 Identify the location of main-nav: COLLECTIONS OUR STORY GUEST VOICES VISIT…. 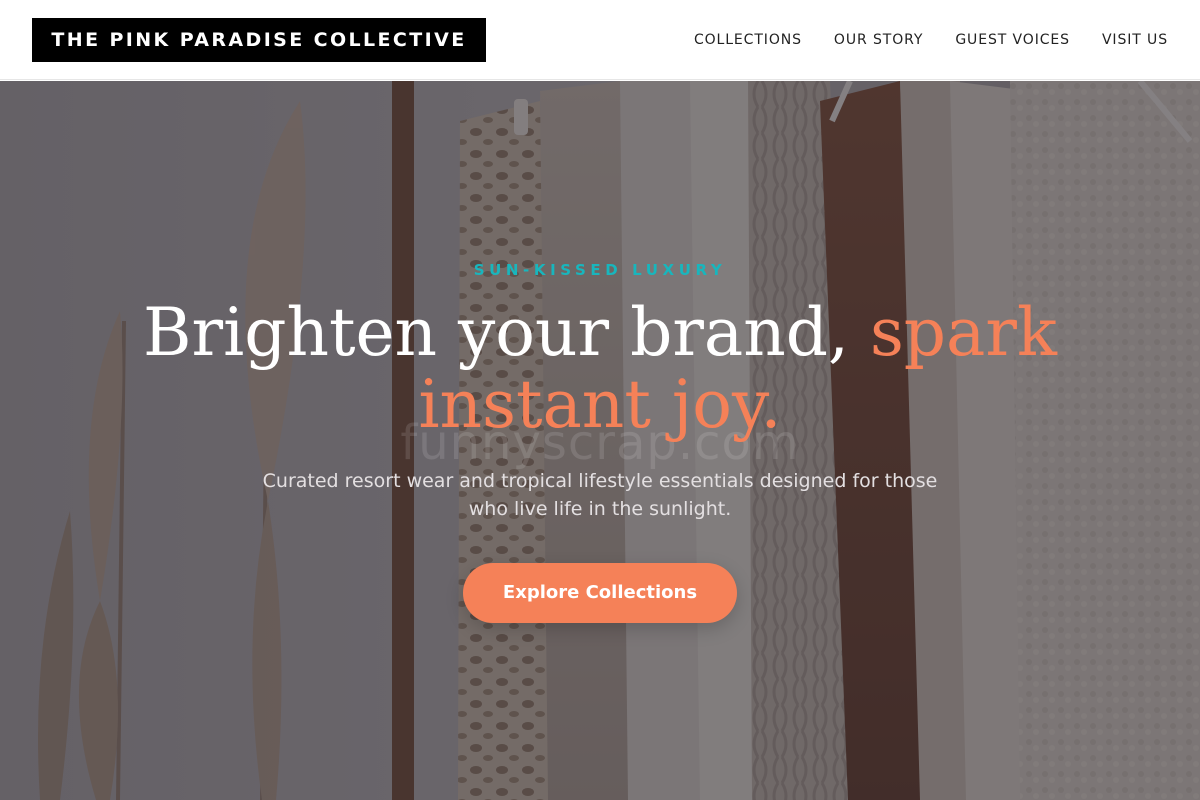
(931, 40).